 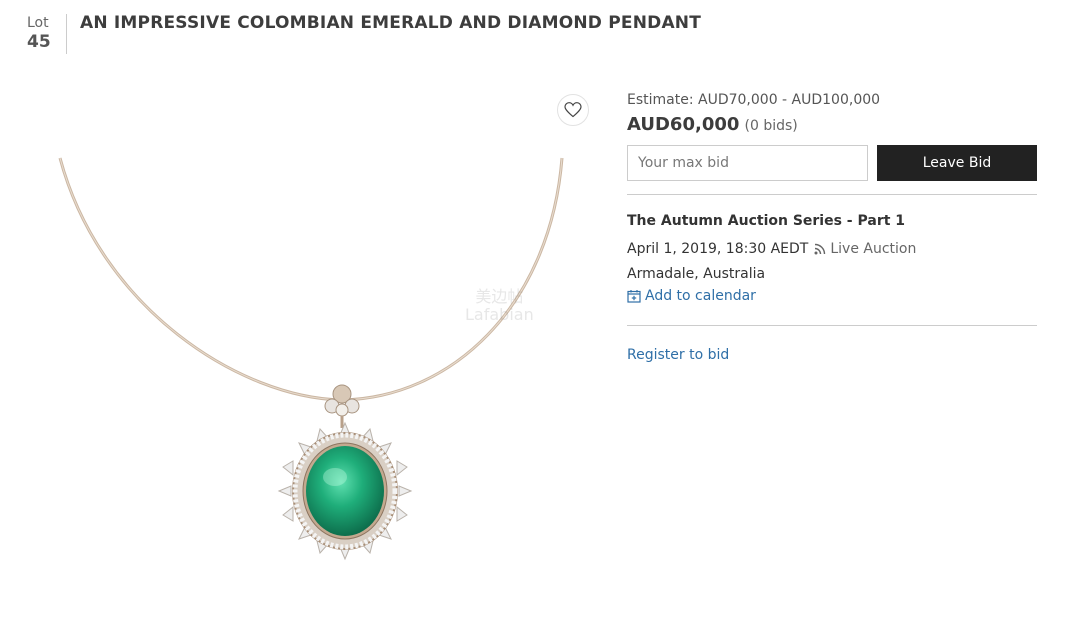 I want to click on bid-form: Leave Bid, so click(x=832, y=163).